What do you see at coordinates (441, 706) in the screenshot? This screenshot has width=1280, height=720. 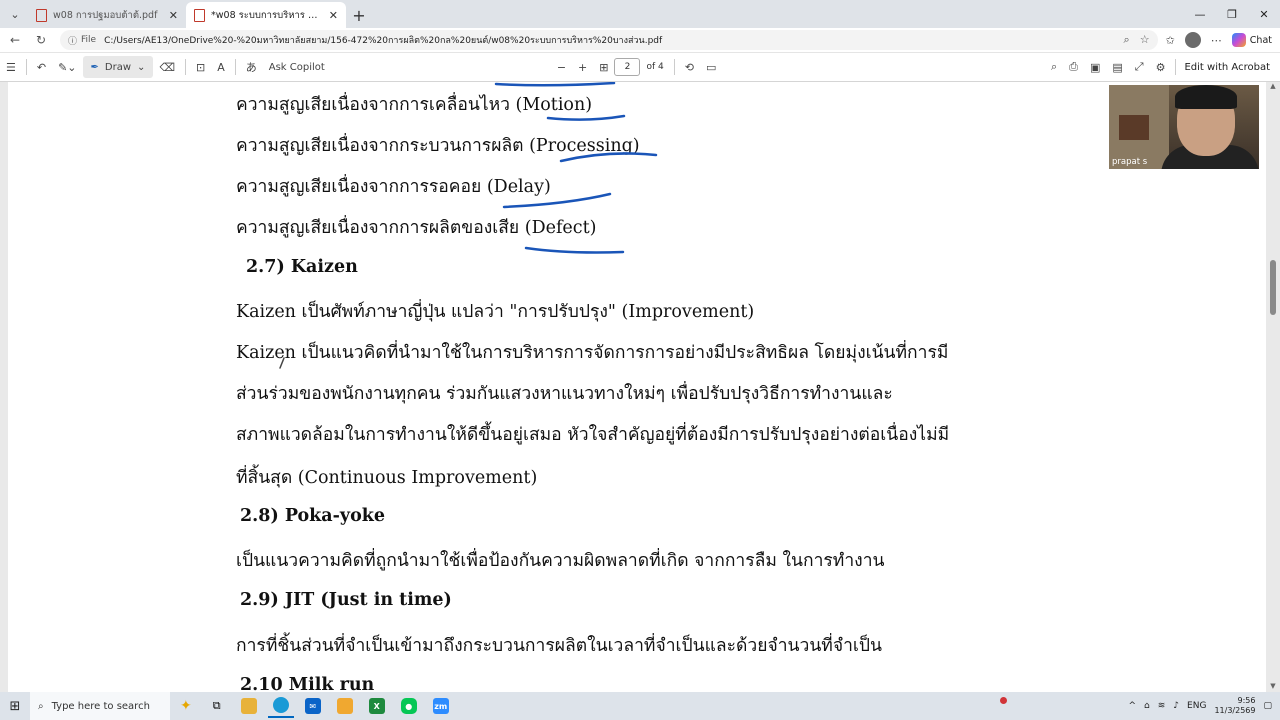 I see `zoom-button: zm` at bounding box center [441, 706].